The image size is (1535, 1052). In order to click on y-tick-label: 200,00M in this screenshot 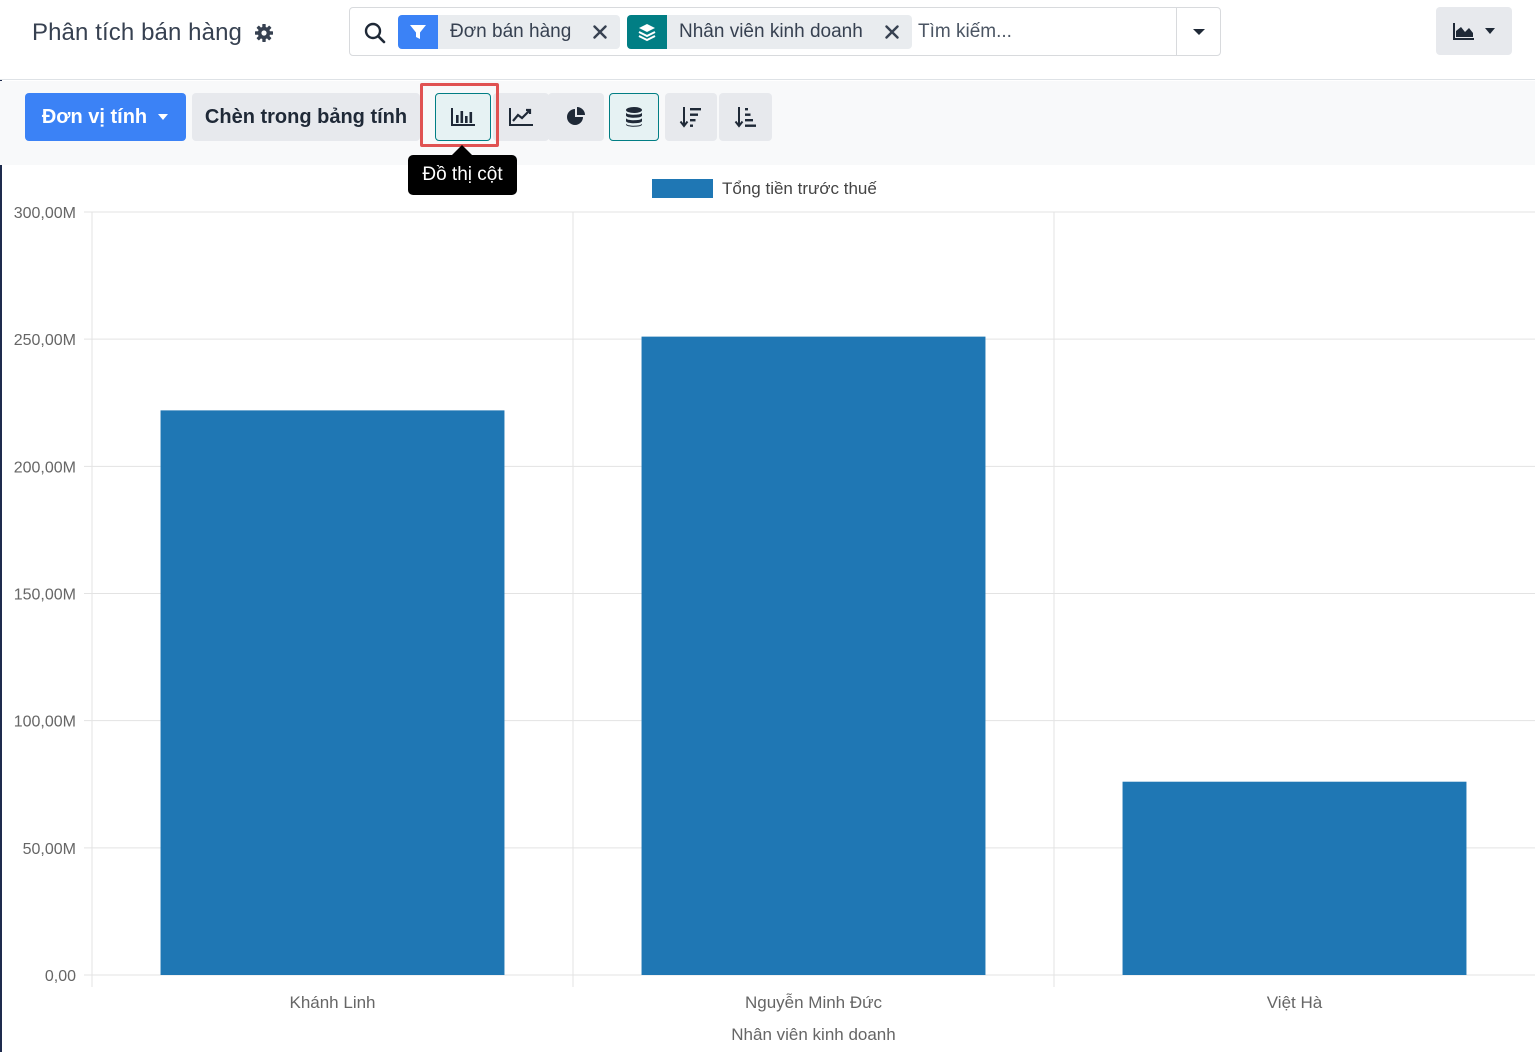, I will do `click(45, 467)`.